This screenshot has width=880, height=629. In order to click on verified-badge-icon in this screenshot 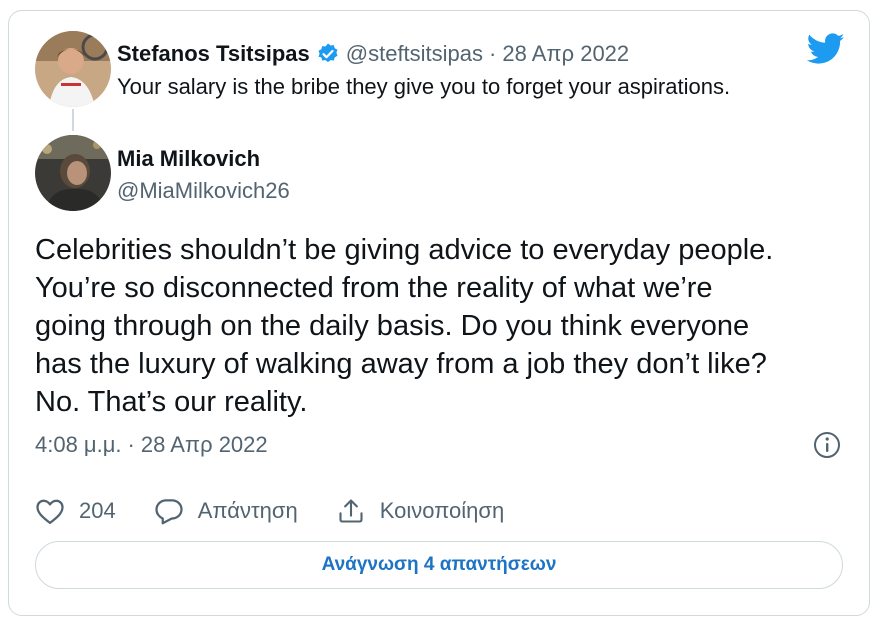, I will do `click(328, 54)`.